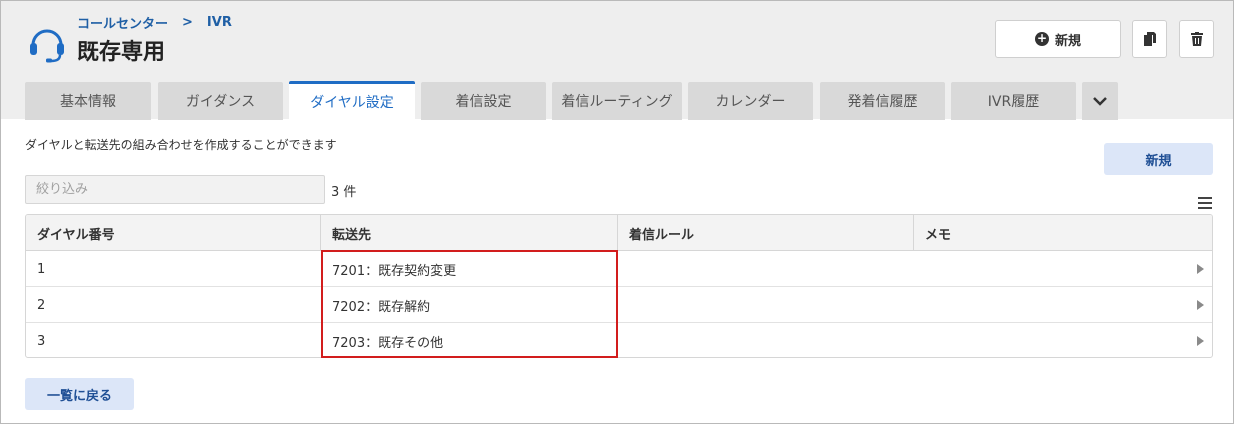 The image size is (1234, 424). I want to click on delete-button, so click(1196, 39).